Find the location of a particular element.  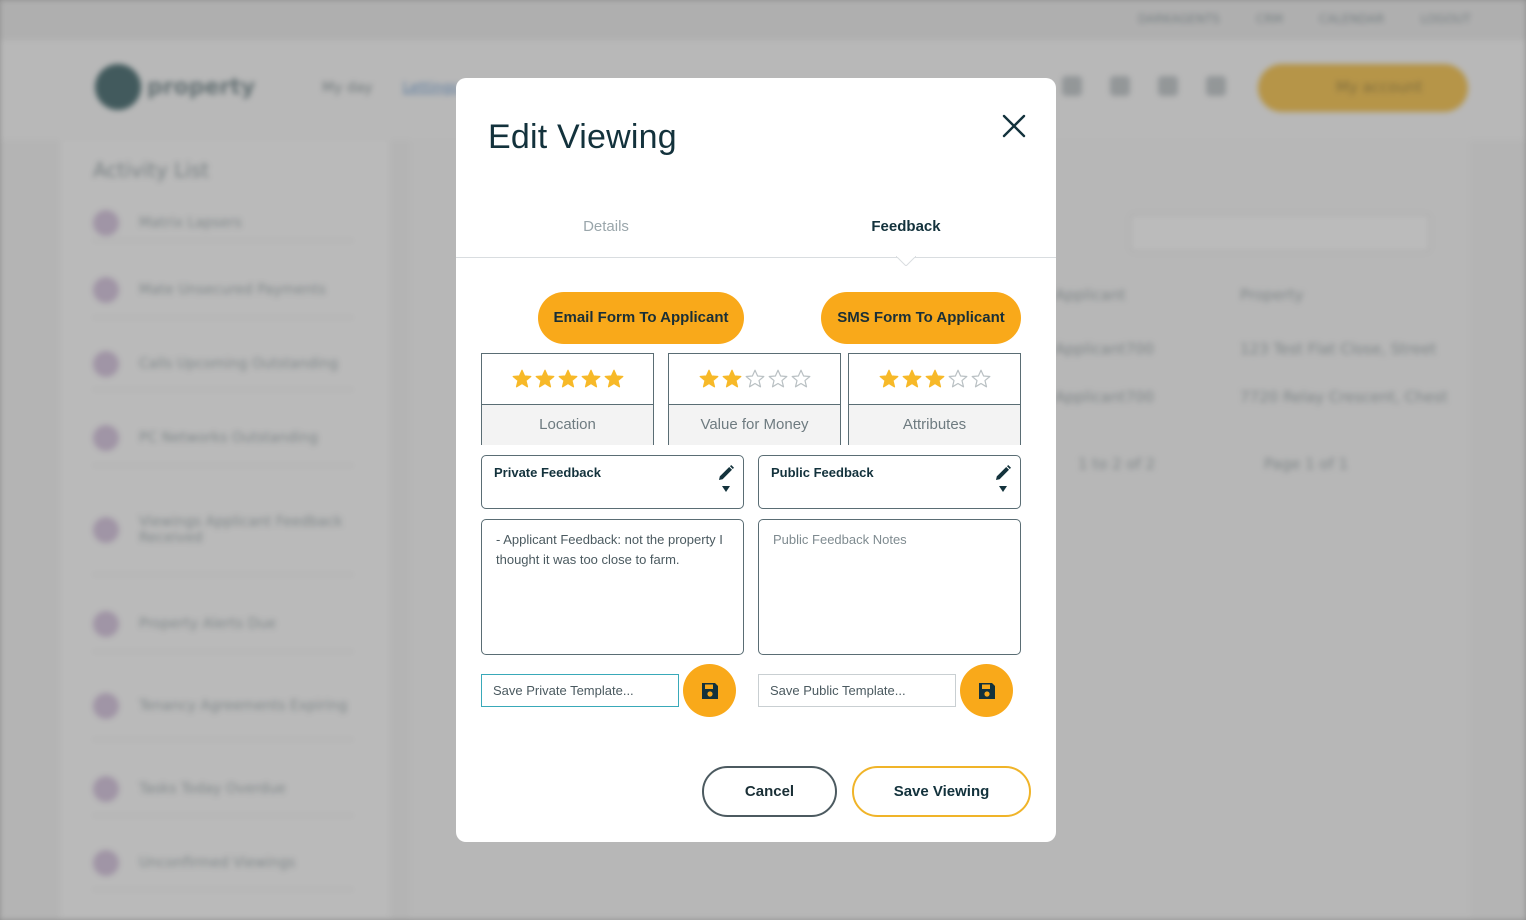

rating-location: Location is located at coordinates (567, 399).